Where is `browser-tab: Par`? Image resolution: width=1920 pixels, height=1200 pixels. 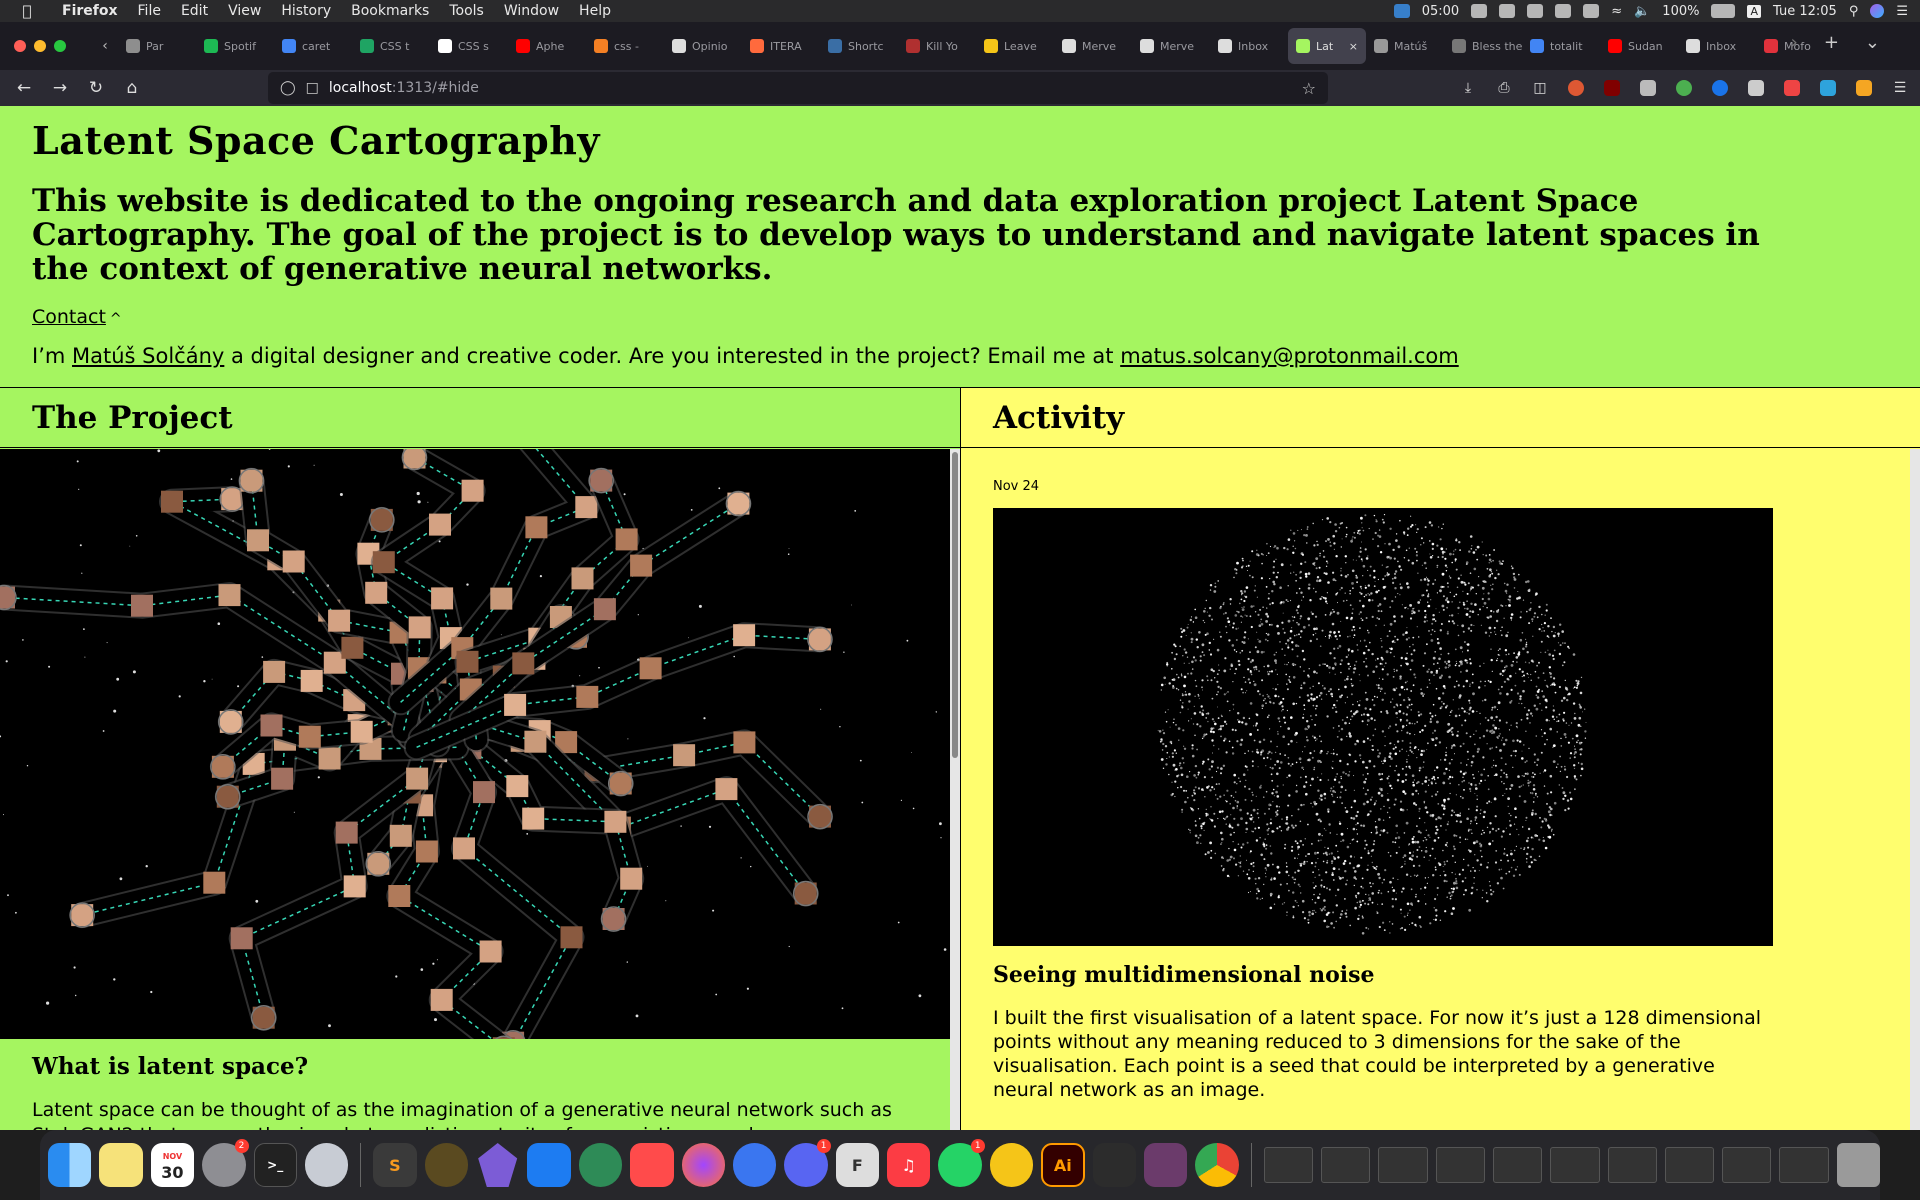
browser-tab: Par is located at coordinates (157, 46).